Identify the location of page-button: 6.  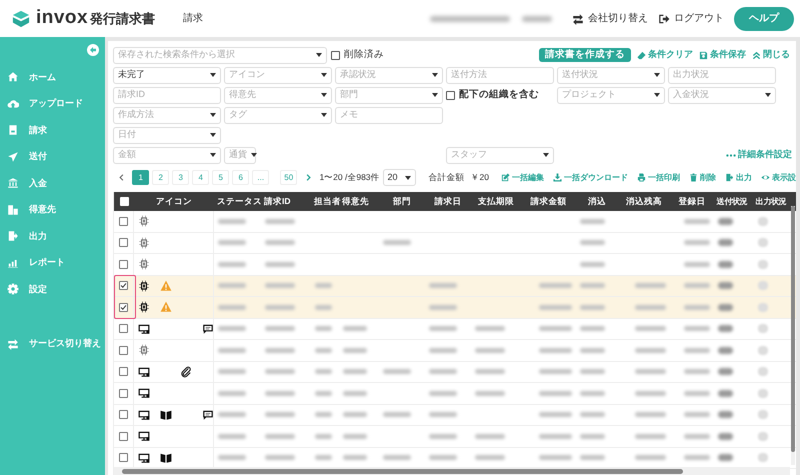
(241, 177).